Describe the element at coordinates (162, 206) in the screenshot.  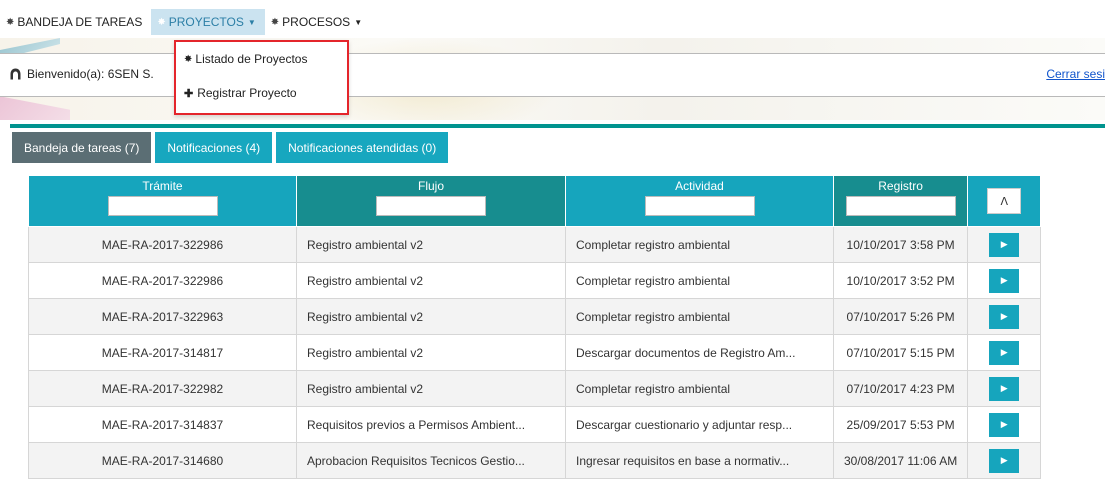
I see `filter-input-tramite` at that location.